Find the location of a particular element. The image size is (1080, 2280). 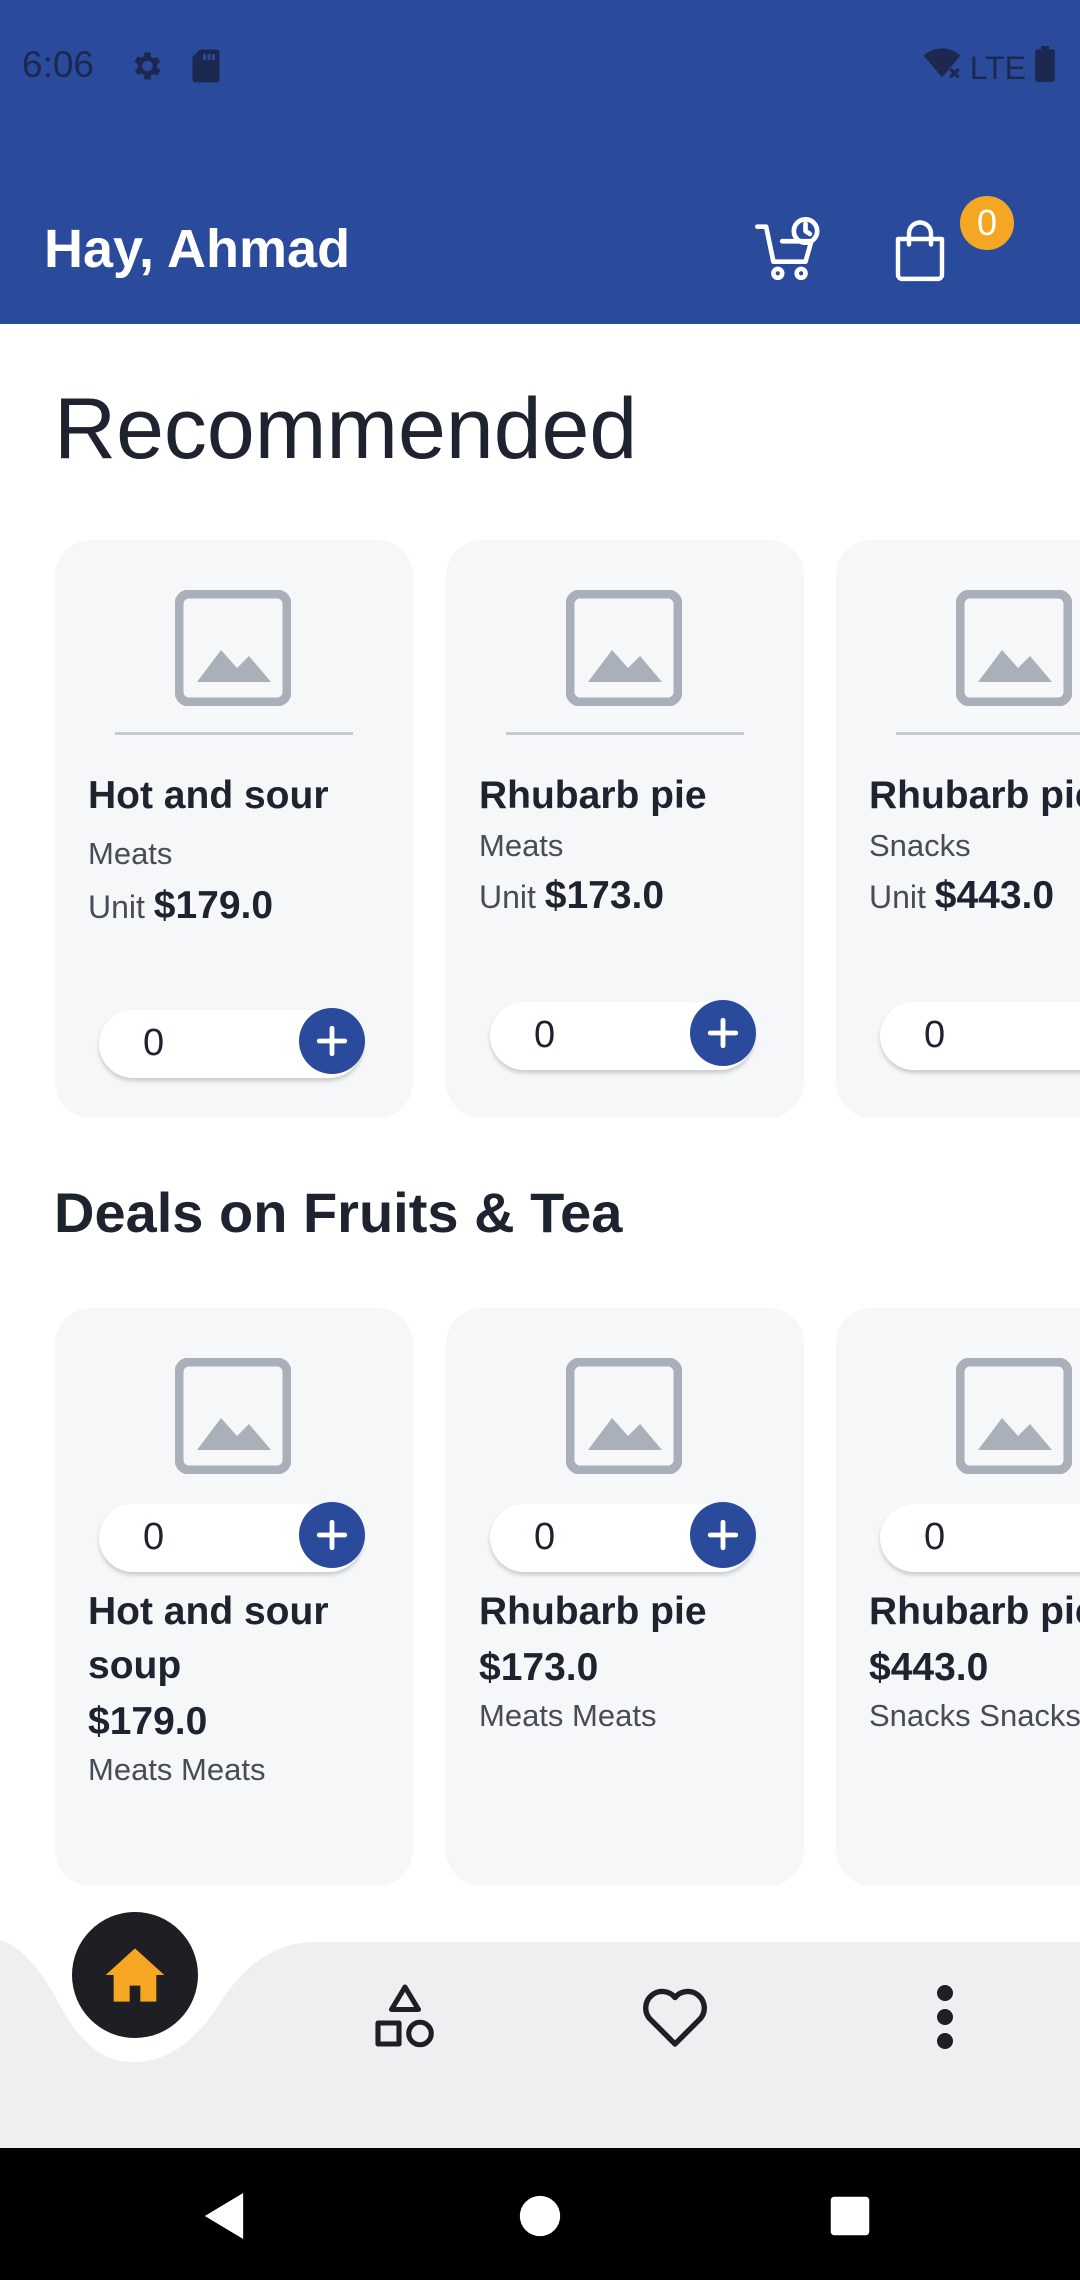

recents-square-icon is located at coordinates (850, 2216).